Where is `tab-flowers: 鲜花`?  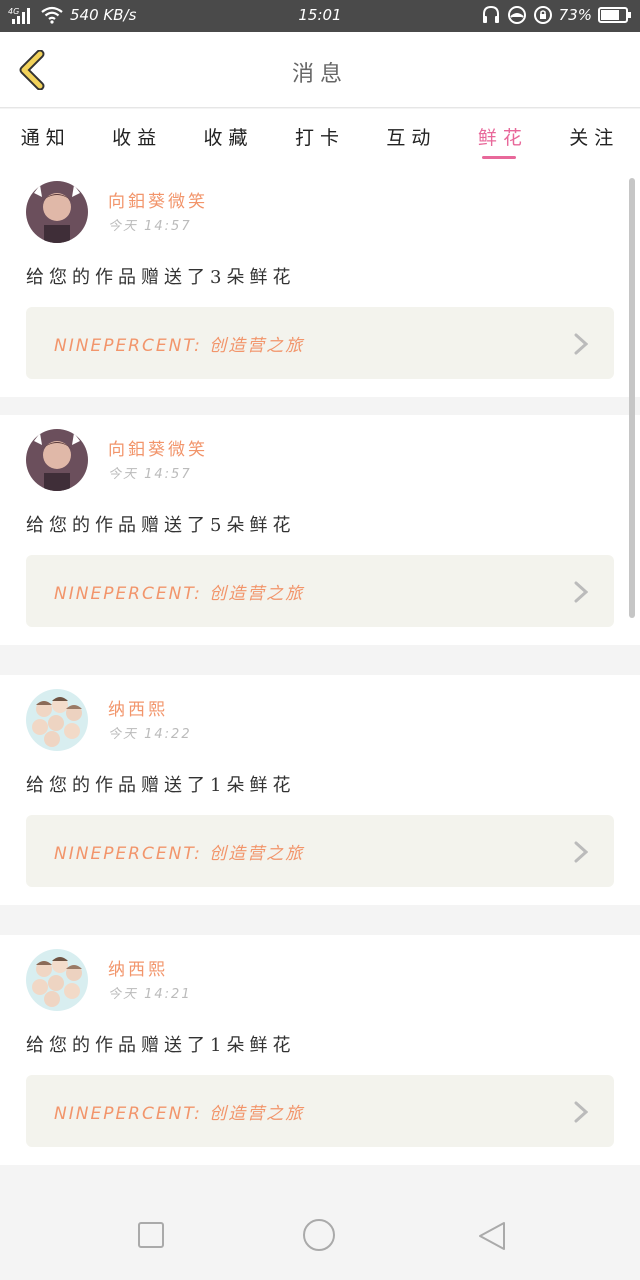 tab-flowers: 鲜花 is located at coordinates (502, 138).